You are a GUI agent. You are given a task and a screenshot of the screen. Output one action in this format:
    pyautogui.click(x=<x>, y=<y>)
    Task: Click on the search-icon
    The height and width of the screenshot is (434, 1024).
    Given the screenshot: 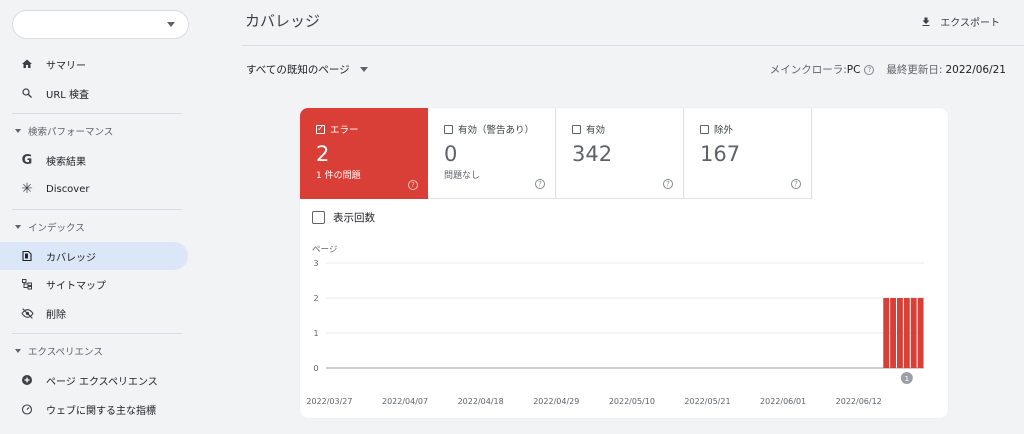 What is the action you would take?
    pyautogui.click(x=27, y=93)
    